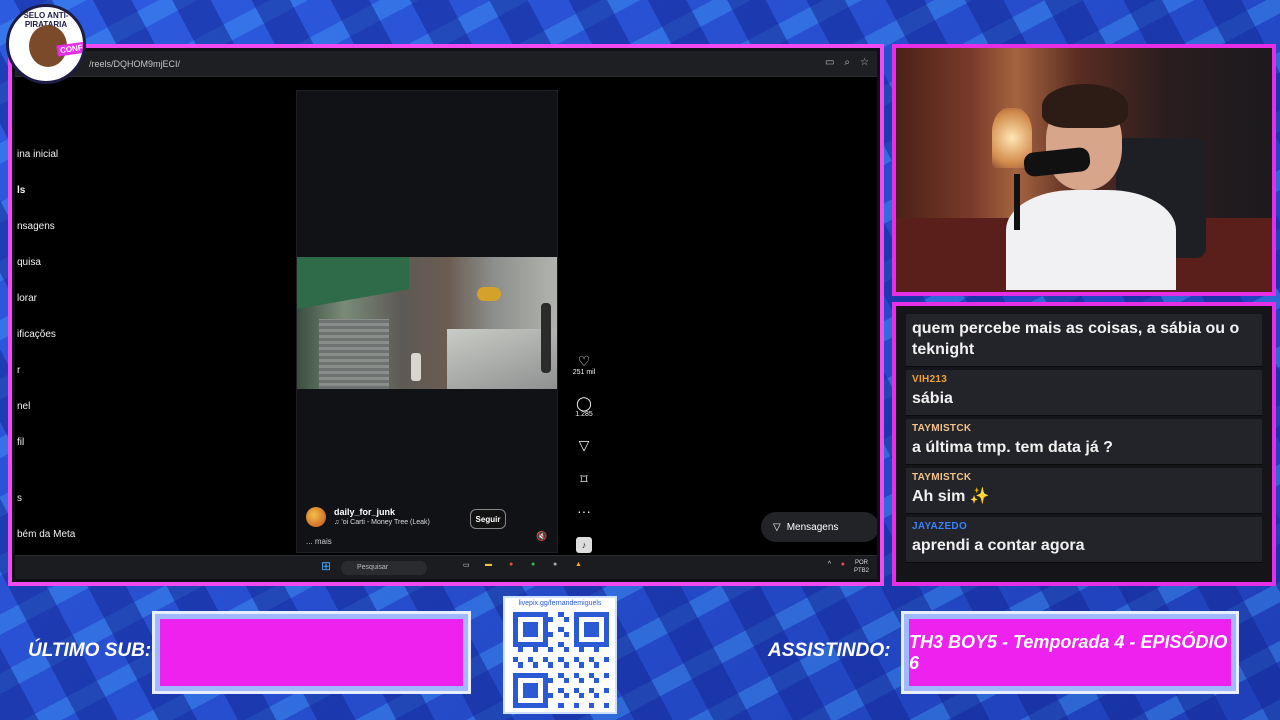 The width and height of the screenshot is (1280, 720). What do you see at coordinates (1012, 447) in the screenshot?
I see `chat-message-text: a última tmp. tem data já ?` at bounding box center [1012, 447].